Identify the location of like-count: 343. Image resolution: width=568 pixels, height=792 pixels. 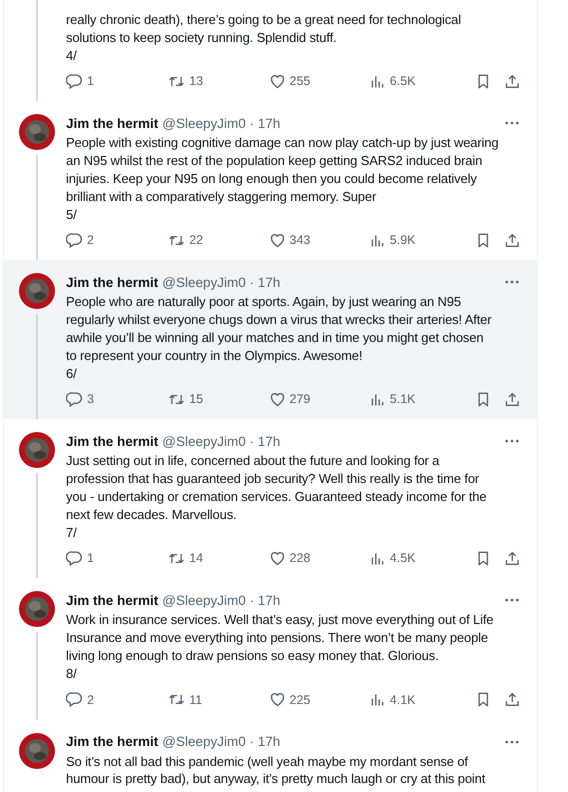
(300, 240).